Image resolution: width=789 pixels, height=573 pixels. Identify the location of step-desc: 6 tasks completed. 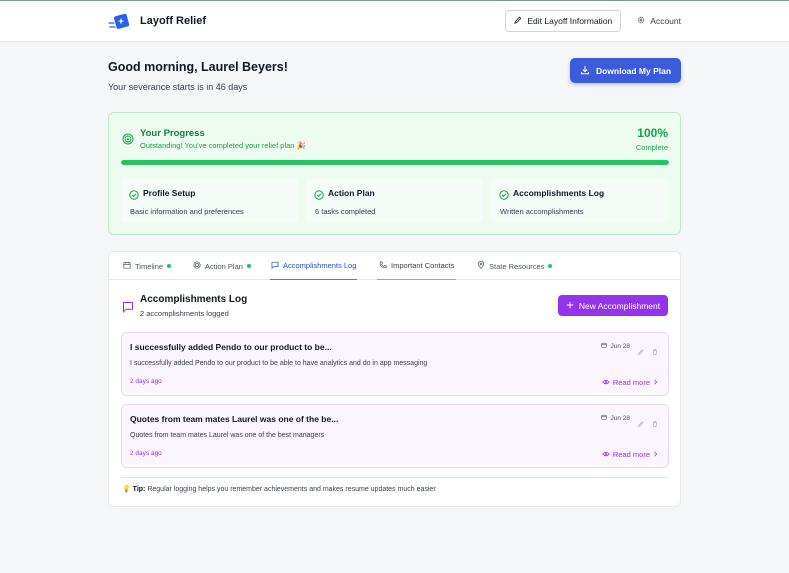
(345, 211).